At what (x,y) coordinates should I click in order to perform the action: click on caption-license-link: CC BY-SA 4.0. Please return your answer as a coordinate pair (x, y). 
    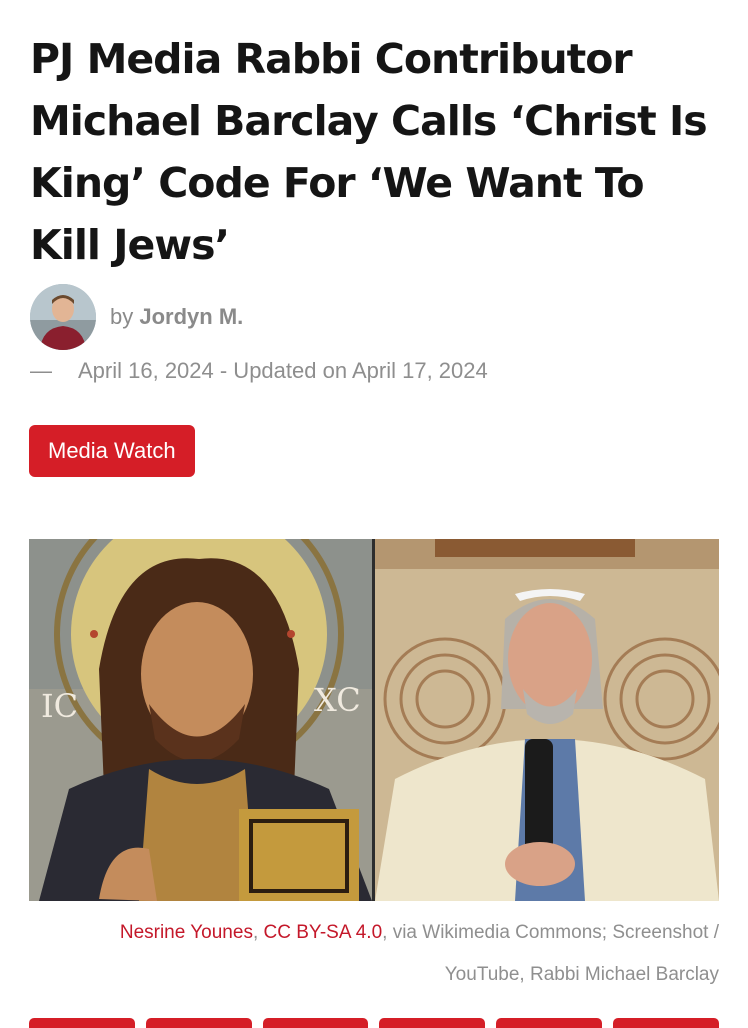
    Looking at the image, I should click on (323, 932).